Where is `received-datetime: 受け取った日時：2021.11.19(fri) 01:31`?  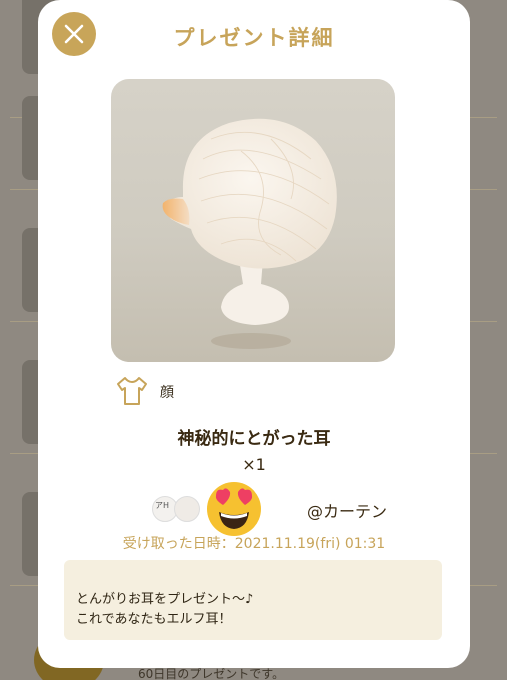
received-datetime: 受け取った日時：2021.11.19(fri) 01:31 is located at coordinates (254, 544).